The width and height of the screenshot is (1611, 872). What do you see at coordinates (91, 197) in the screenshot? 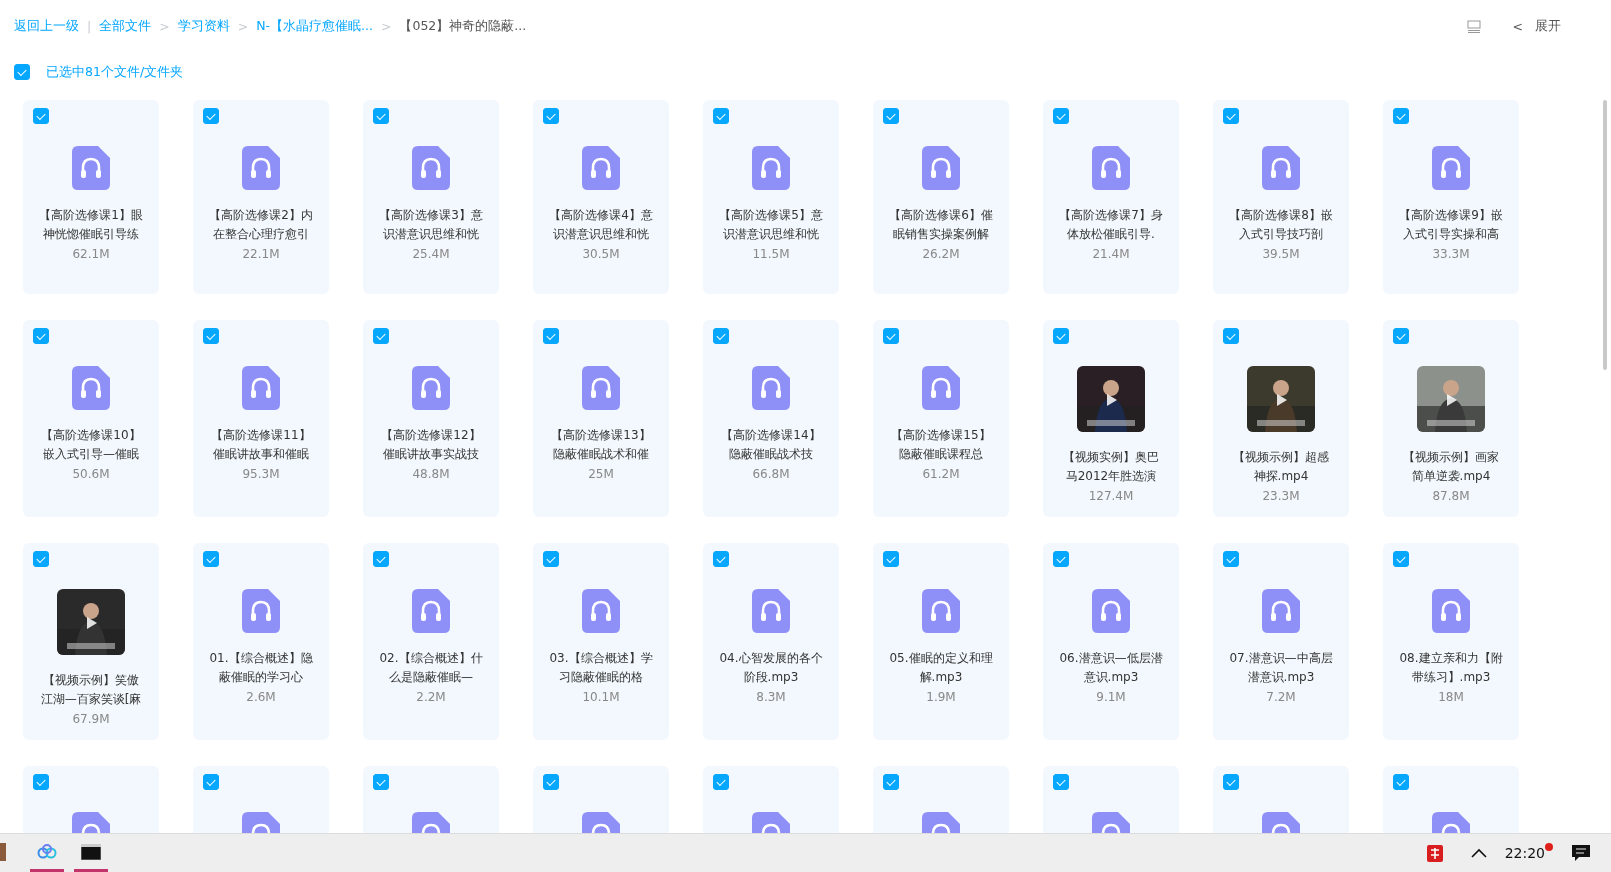
I see `file-card: 【高阶选修课1】眼 神恍惚催眠引导练 62.1M` at bounding box center [91, 197].